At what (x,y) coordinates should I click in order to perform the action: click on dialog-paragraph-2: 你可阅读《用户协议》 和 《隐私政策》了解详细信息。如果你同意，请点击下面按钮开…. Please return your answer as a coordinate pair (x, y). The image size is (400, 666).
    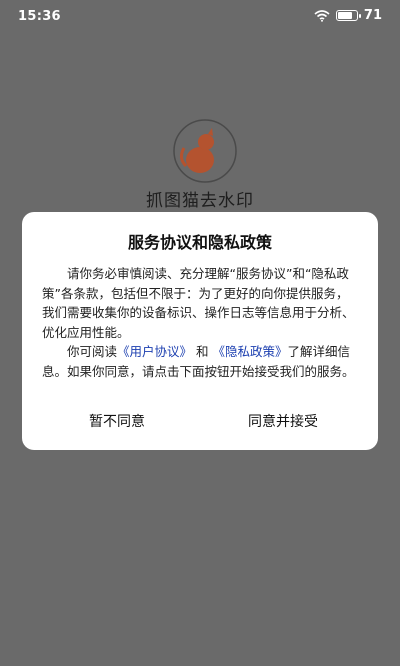
    Looking at the image, I should click on (201, 361).